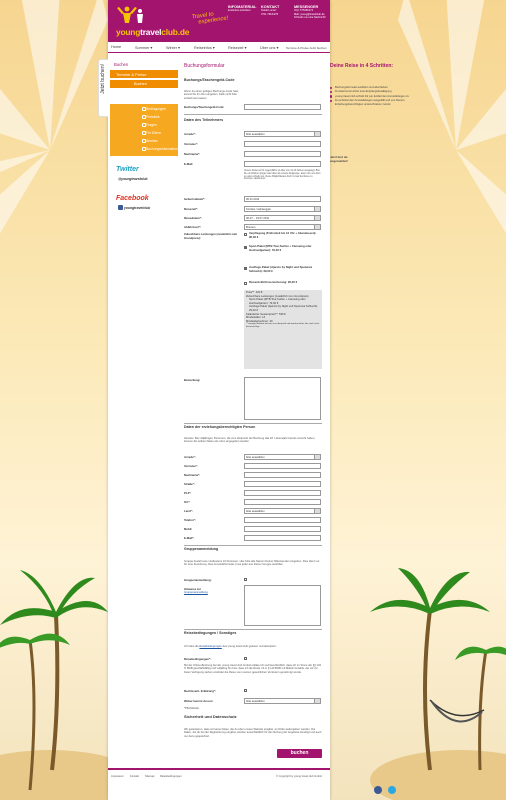 The width and height of the screenshot is (506, 800). What do you see at coordinates (282, 520) in the screenshot?
I see `p-telefon-input` at bounding box center [282, 520].